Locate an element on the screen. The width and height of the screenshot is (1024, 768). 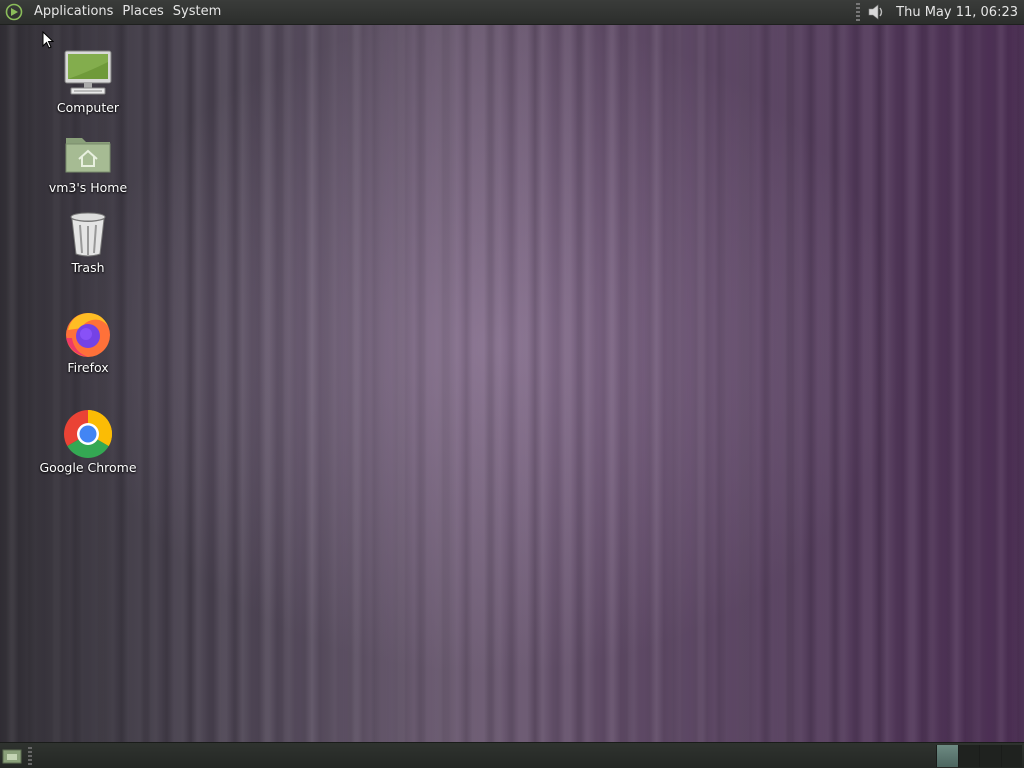
desktop-icon-computer: Computer is located at coordinates (88, 82).